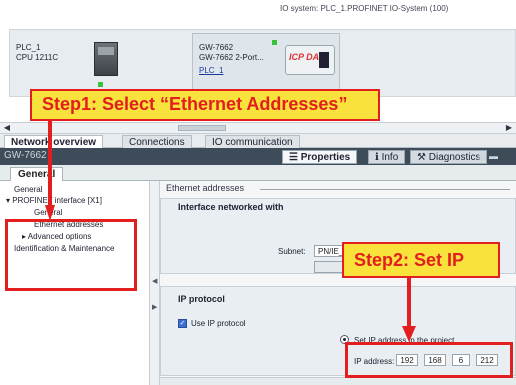 This screenshot has width=516, height=385. Describe the element at coordinates (429, 360) in the screenshot. I see `ip-highlight-box` at that location.